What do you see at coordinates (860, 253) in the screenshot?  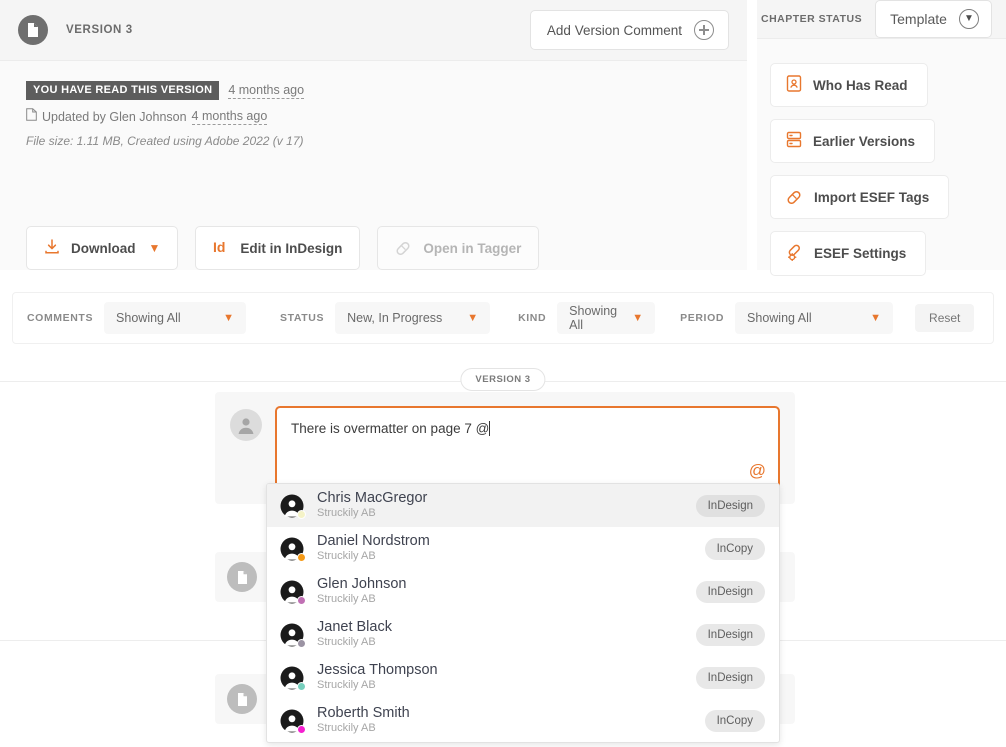 I see `esef-settings-label: ESEF Settings` at bounding box center [860, 253].